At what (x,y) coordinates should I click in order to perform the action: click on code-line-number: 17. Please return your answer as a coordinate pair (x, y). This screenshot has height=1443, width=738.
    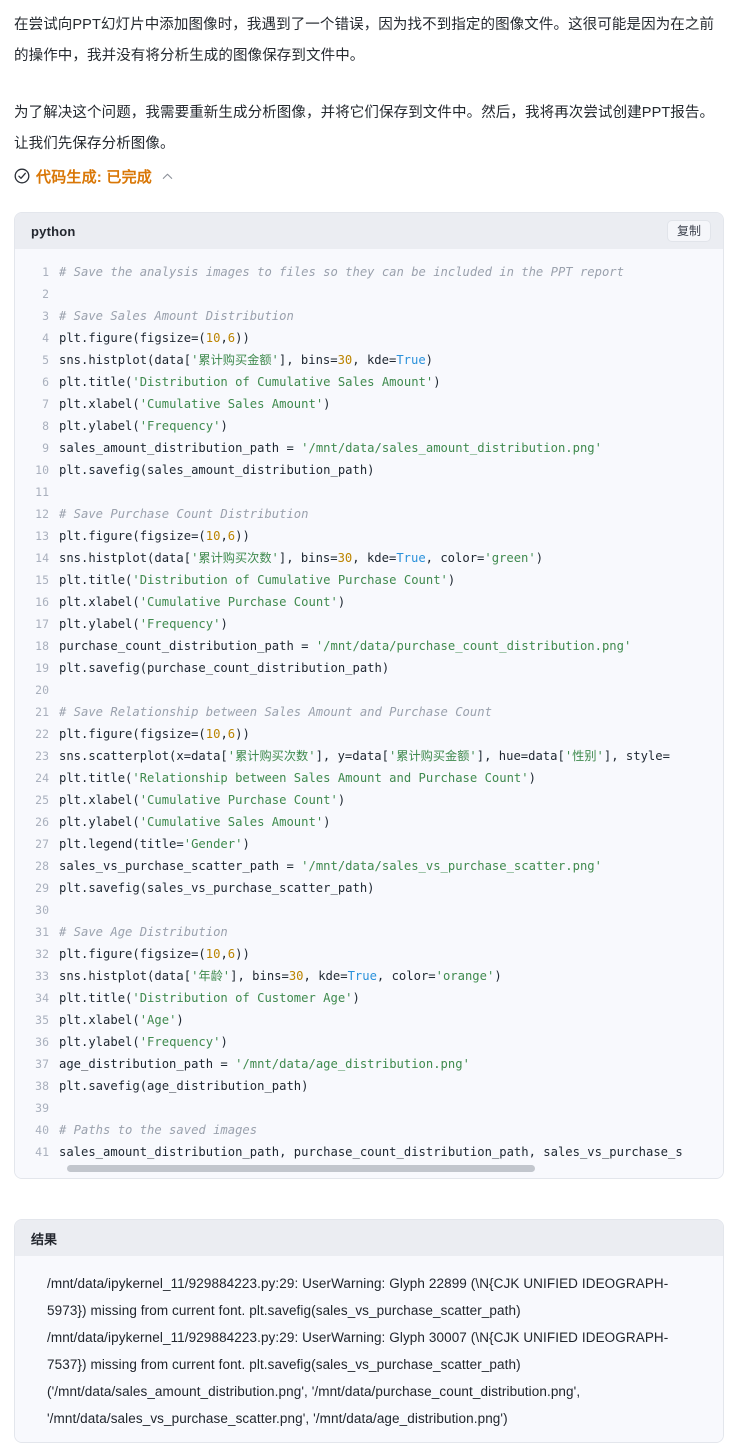
    Looking at the image, I should click on (42, 624).